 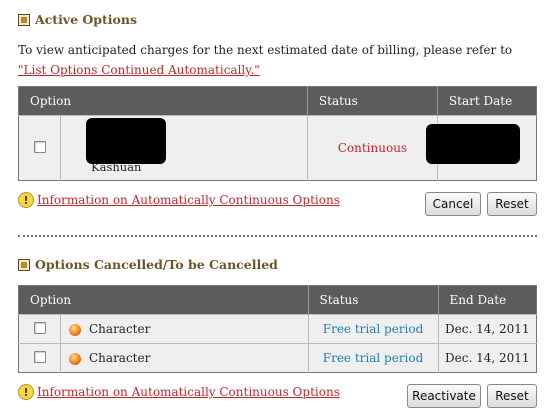 I want to click on cancel-button: Cancel, so click(x=453, y=204).